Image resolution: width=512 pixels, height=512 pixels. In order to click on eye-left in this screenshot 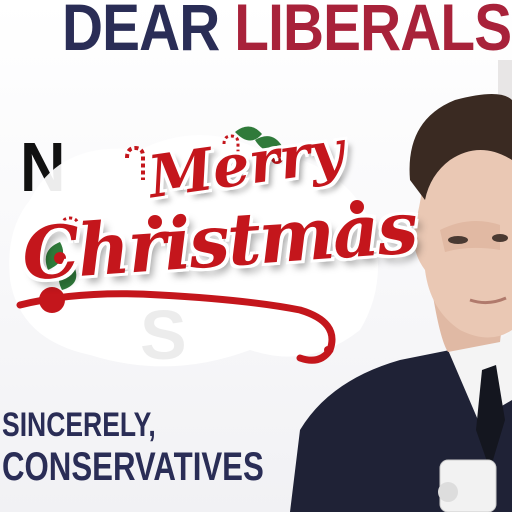, I will do `click(458, 240)`.